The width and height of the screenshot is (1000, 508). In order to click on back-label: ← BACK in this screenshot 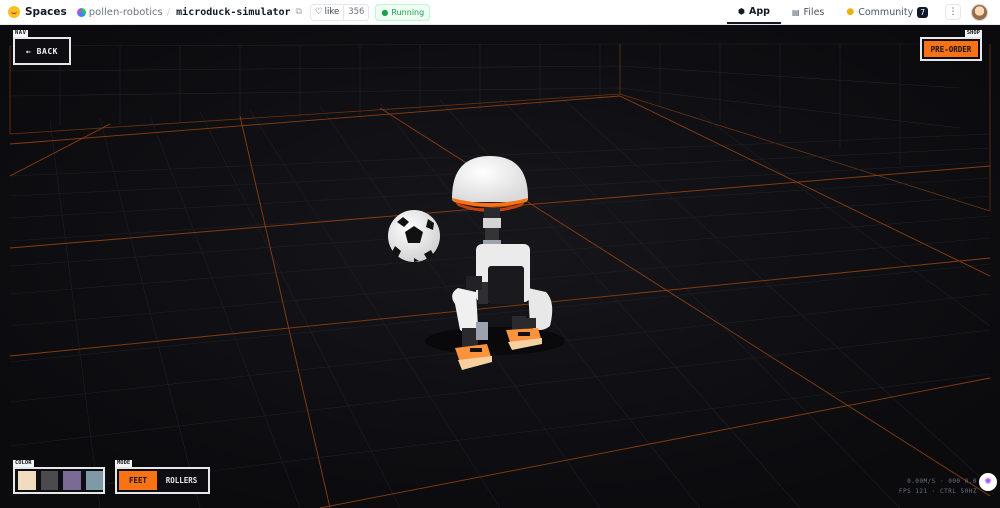, I will do `click(42, 51)`.